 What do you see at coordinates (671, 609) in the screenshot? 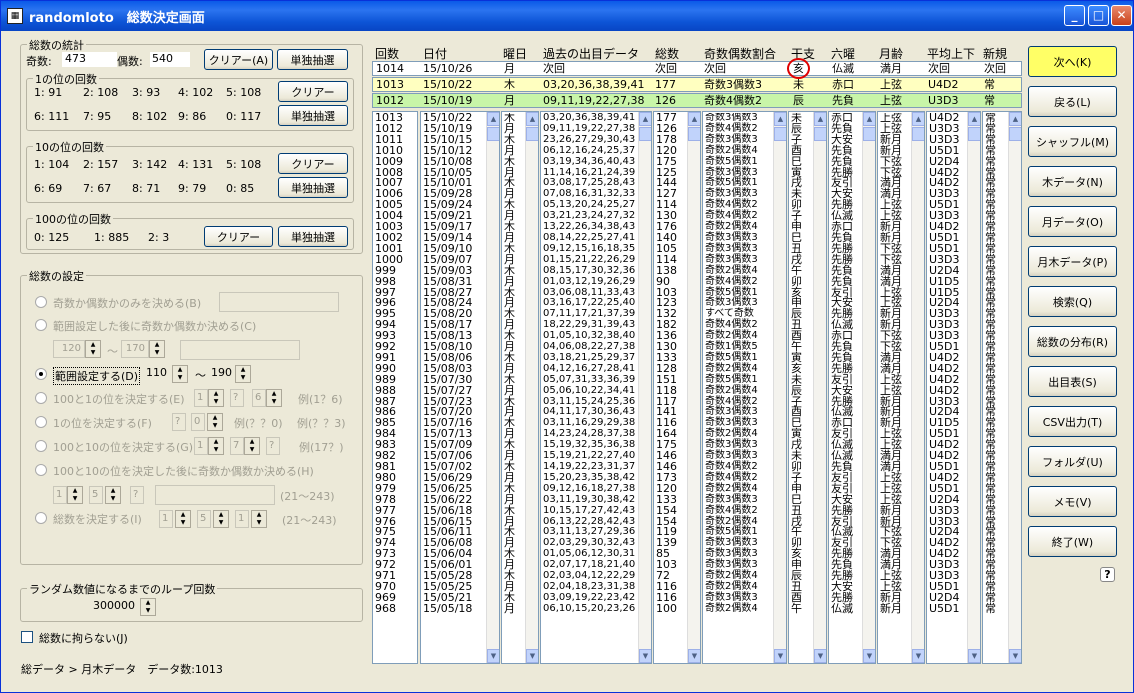
I see `list-item: 100` at bounding box center [671, 609].